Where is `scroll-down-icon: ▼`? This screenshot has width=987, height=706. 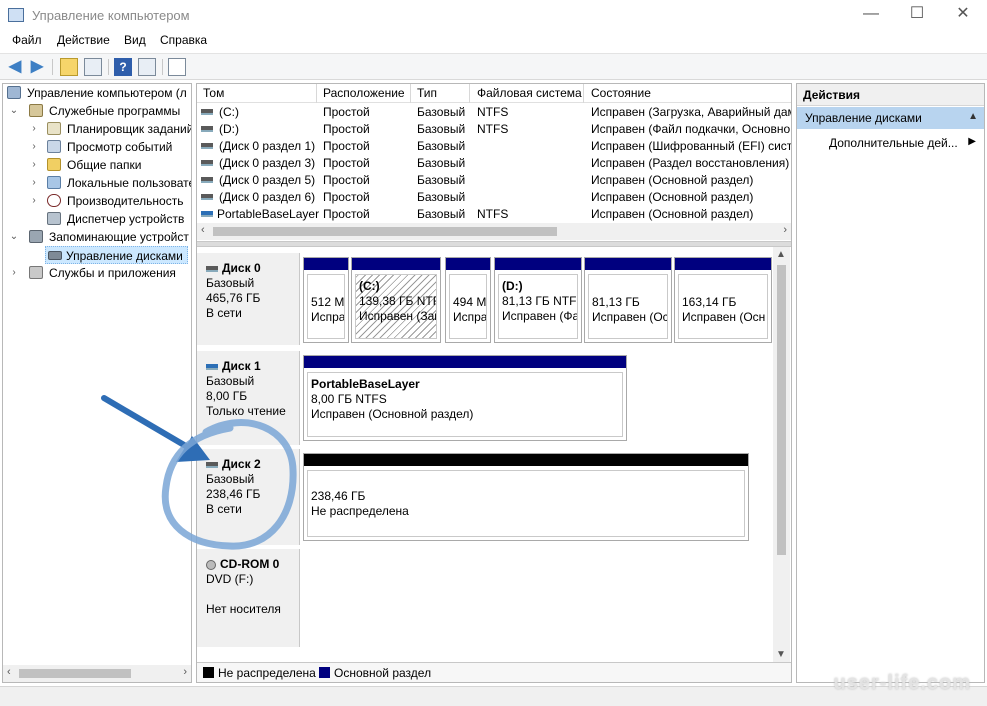 scroll-down-icon: ▼ is located at coordinates (781, 654).